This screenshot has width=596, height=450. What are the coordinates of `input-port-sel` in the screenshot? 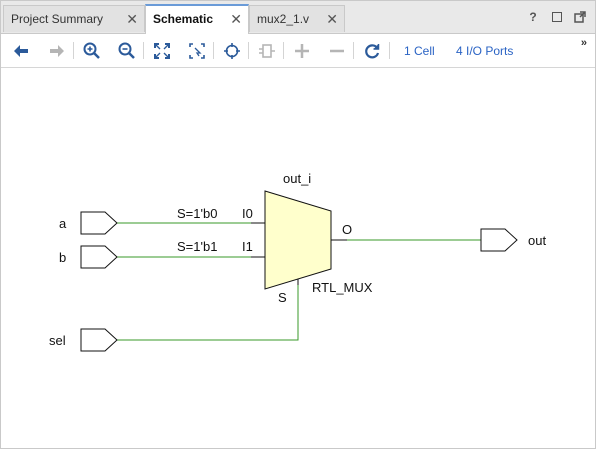 It's located at (99, 340).